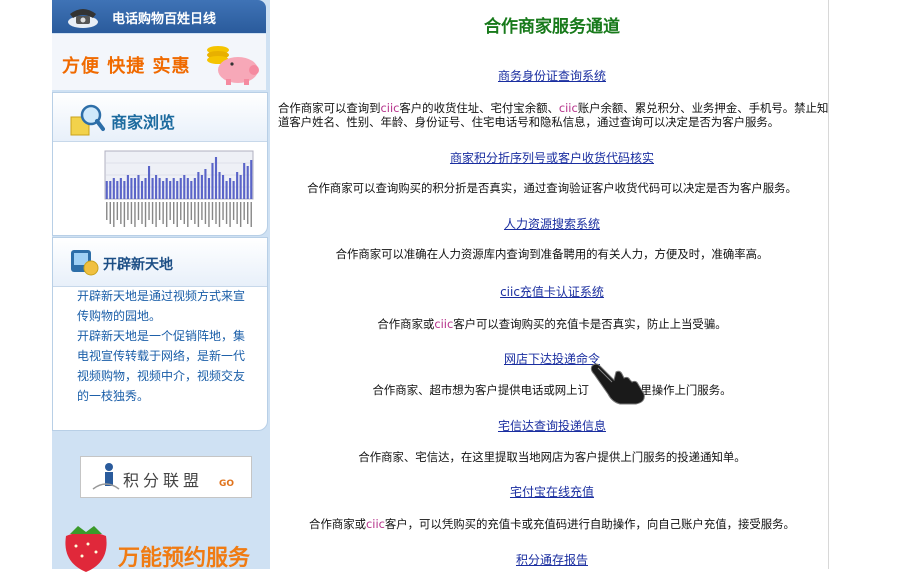  I want to click on pig-coins-icon, so click(233, 65).